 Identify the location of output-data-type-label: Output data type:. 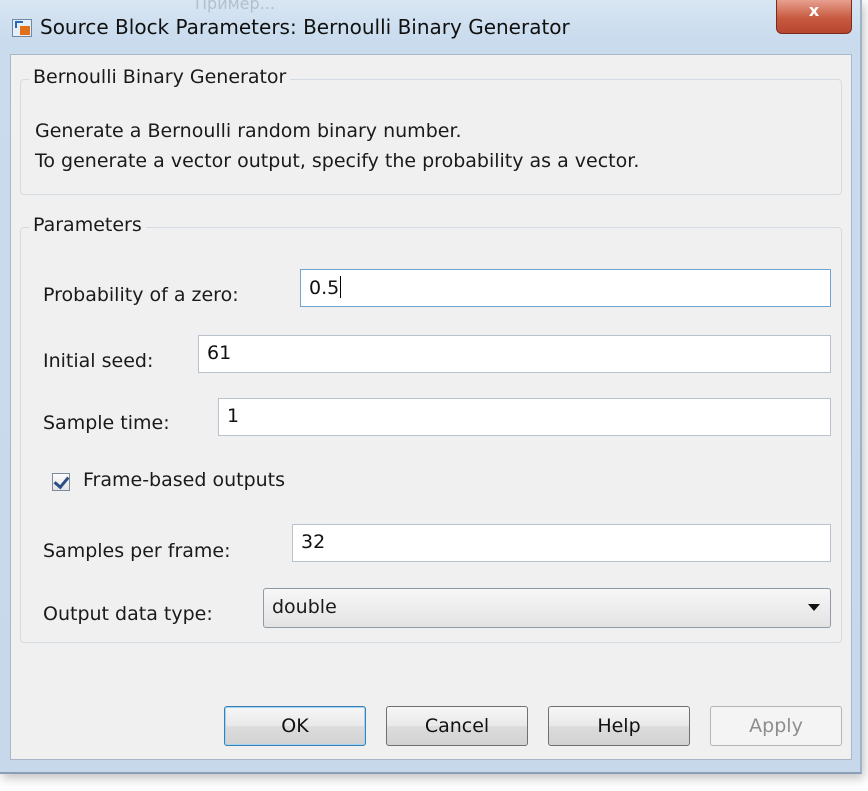
(128, 614).